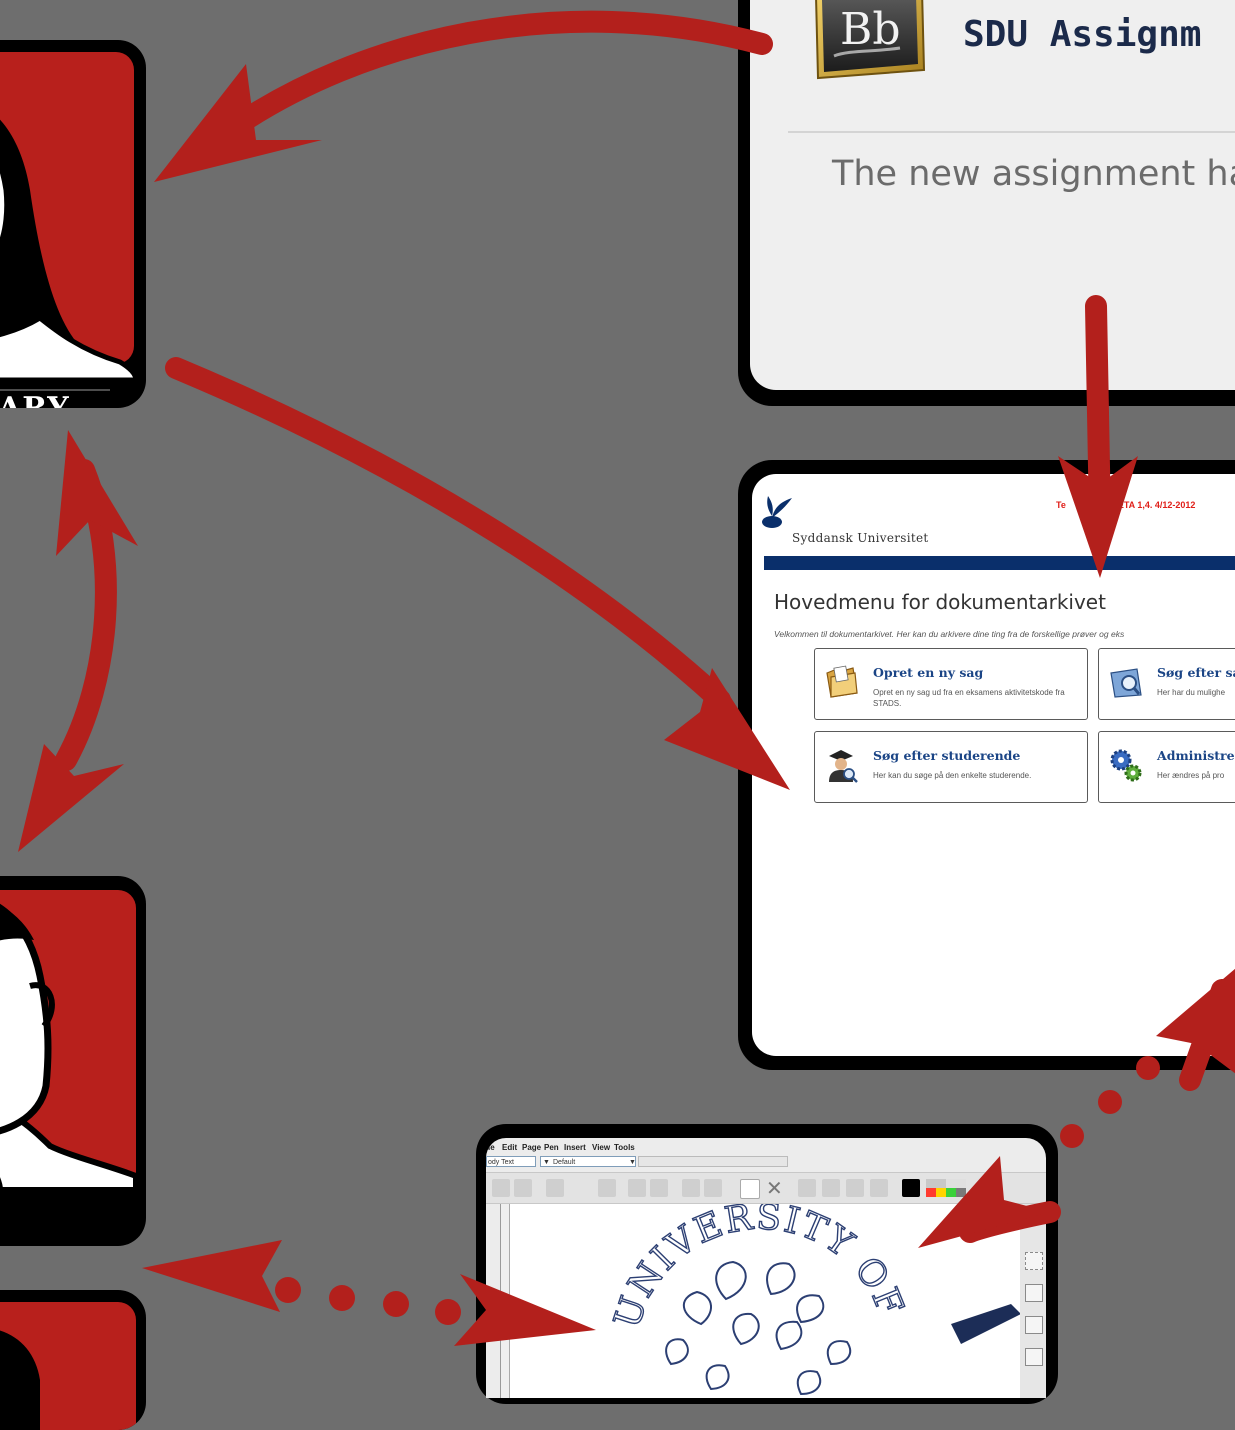 This screenshot has height=1430, width=1235. What do you see at coordinates (879, 1188) in the screenshot?
I see `fill-tool-icon` at bounding box center [879, 1188].